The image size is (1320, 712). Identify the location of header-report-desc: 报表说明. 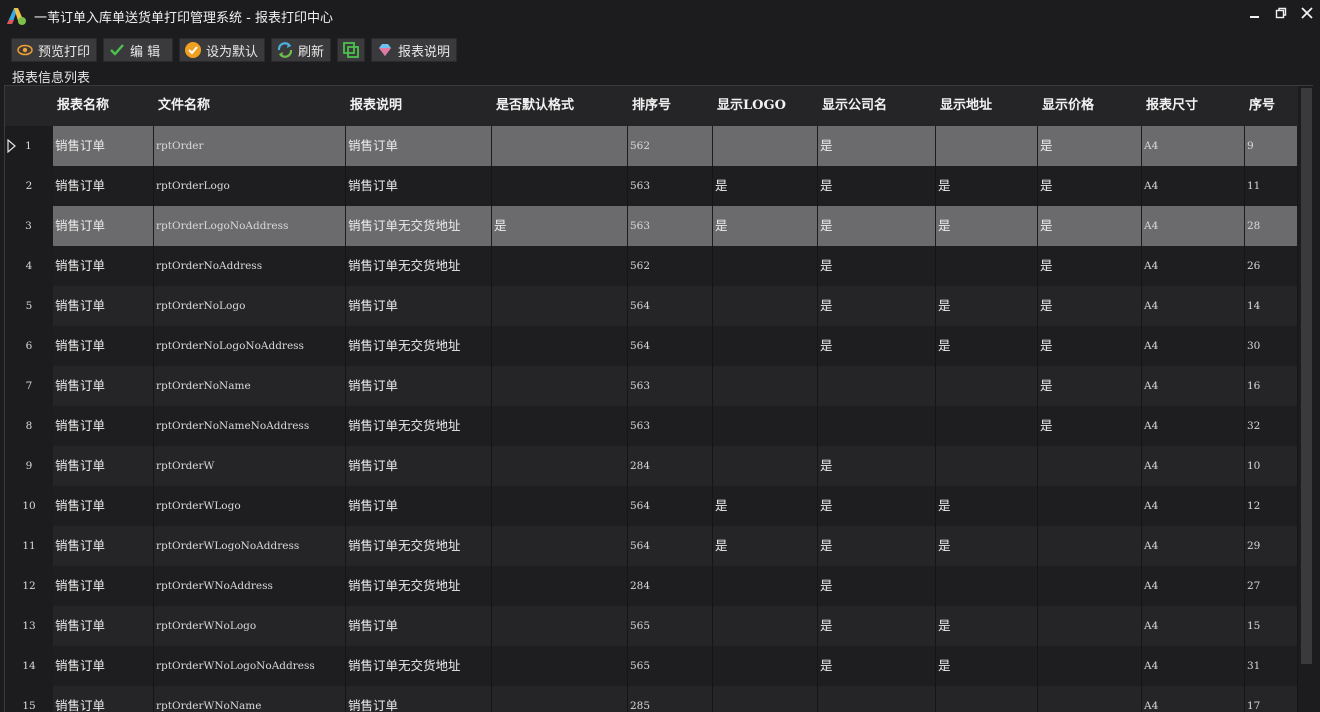
(419, 106).